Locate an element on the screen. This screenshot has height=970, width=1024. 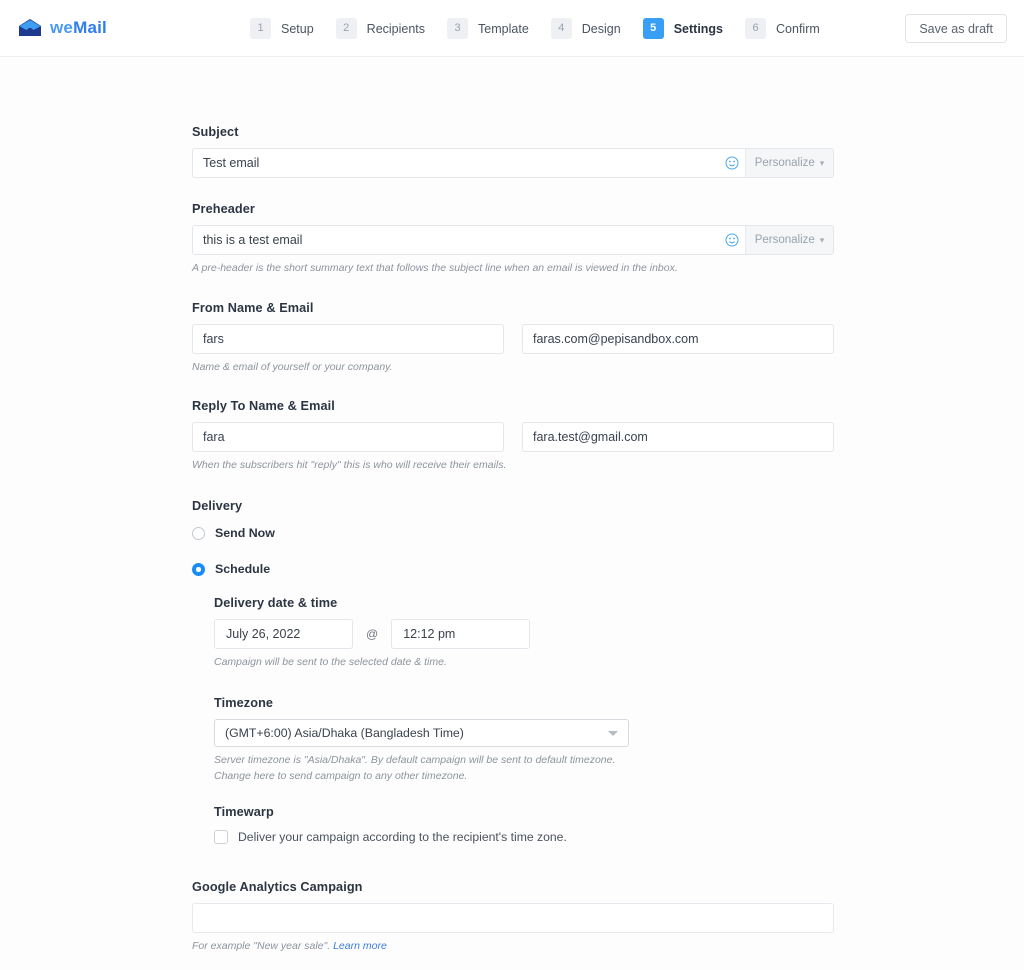
step-confirm: 6 Confirm is located at coordinates (793, 28).